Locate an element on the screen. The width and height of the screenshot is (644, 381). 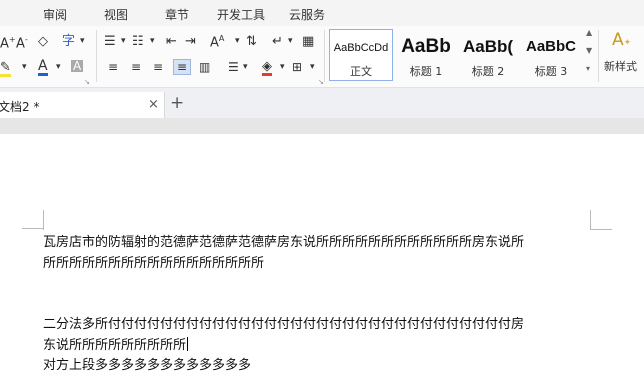
clear-format-icon: ◇ is located at coordinates (43, 41).